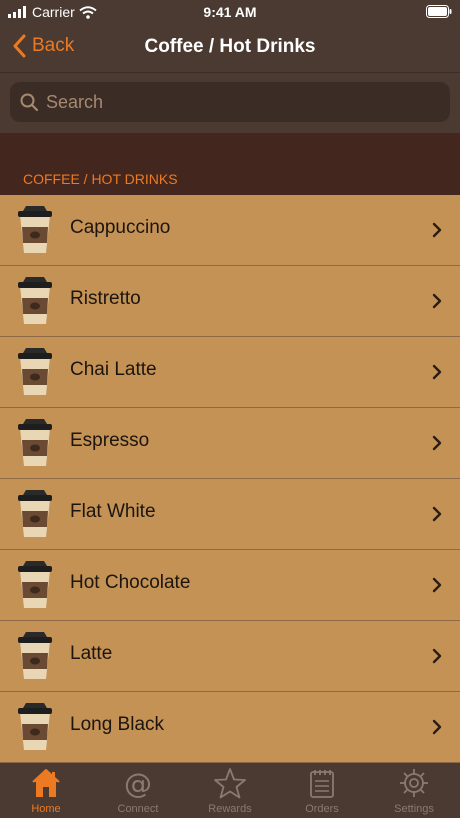  I want to click on tab-bar: Home @ Connect Rewards Orders Settings, so click(230, 790).